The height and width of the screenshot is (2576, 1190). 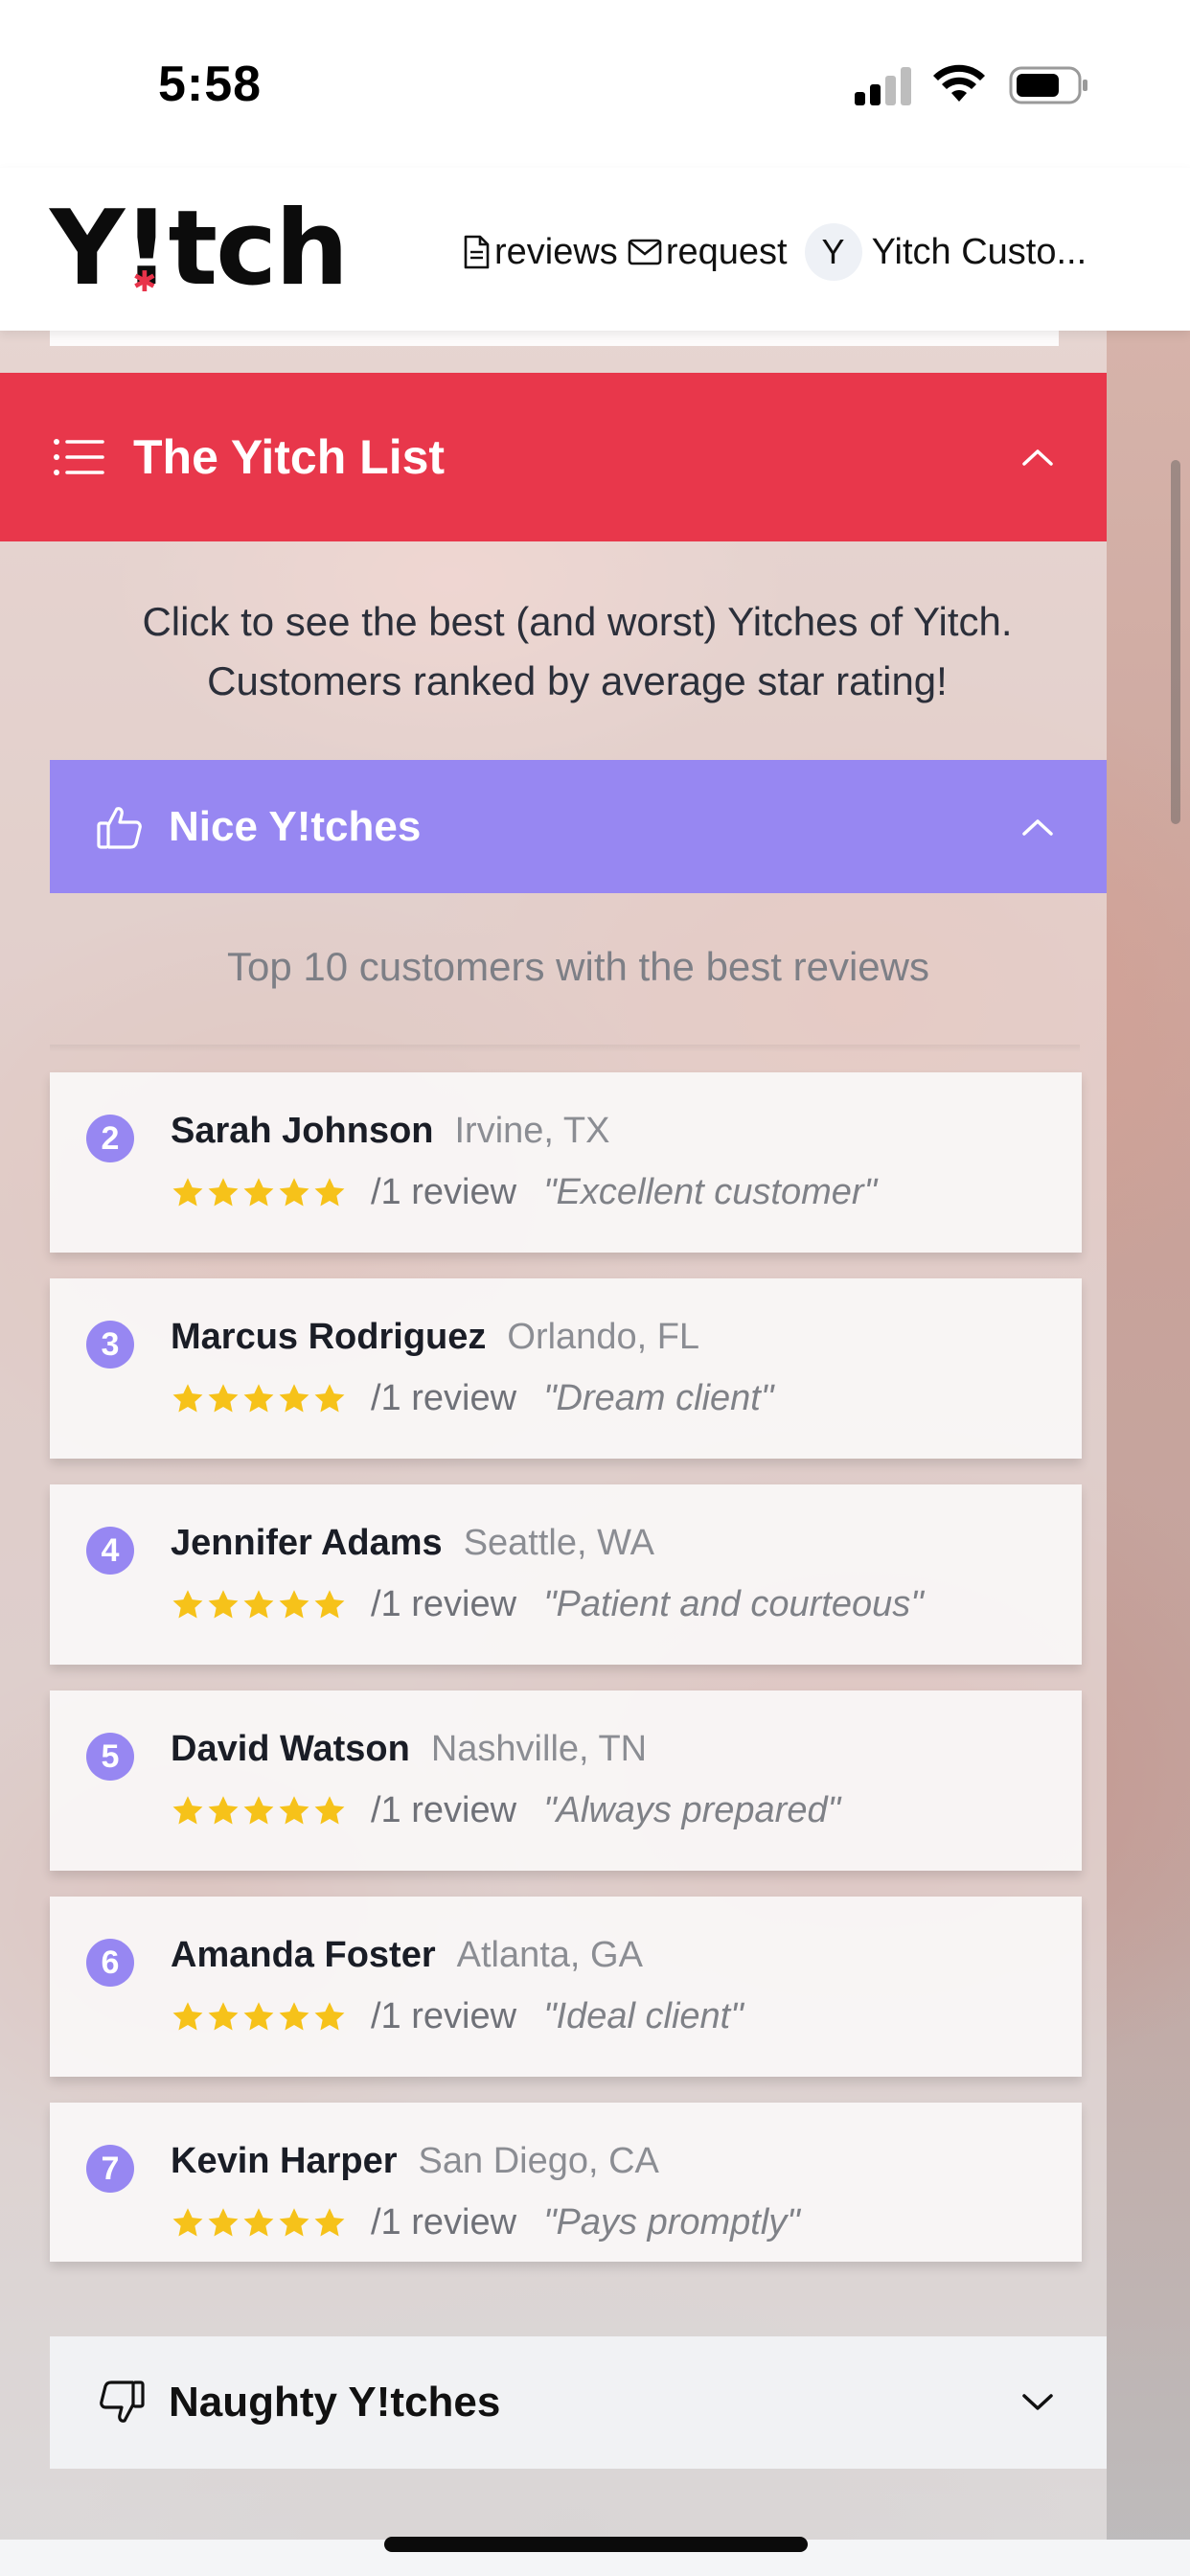 I want to click on scrollbar, so click(x=1175, y=642).